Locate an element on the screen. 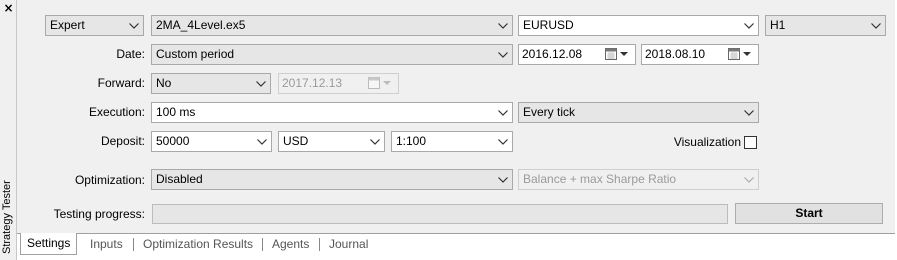  expert-select-value: 2MA_4Level.ex5 is located at coordinates (201, 25).